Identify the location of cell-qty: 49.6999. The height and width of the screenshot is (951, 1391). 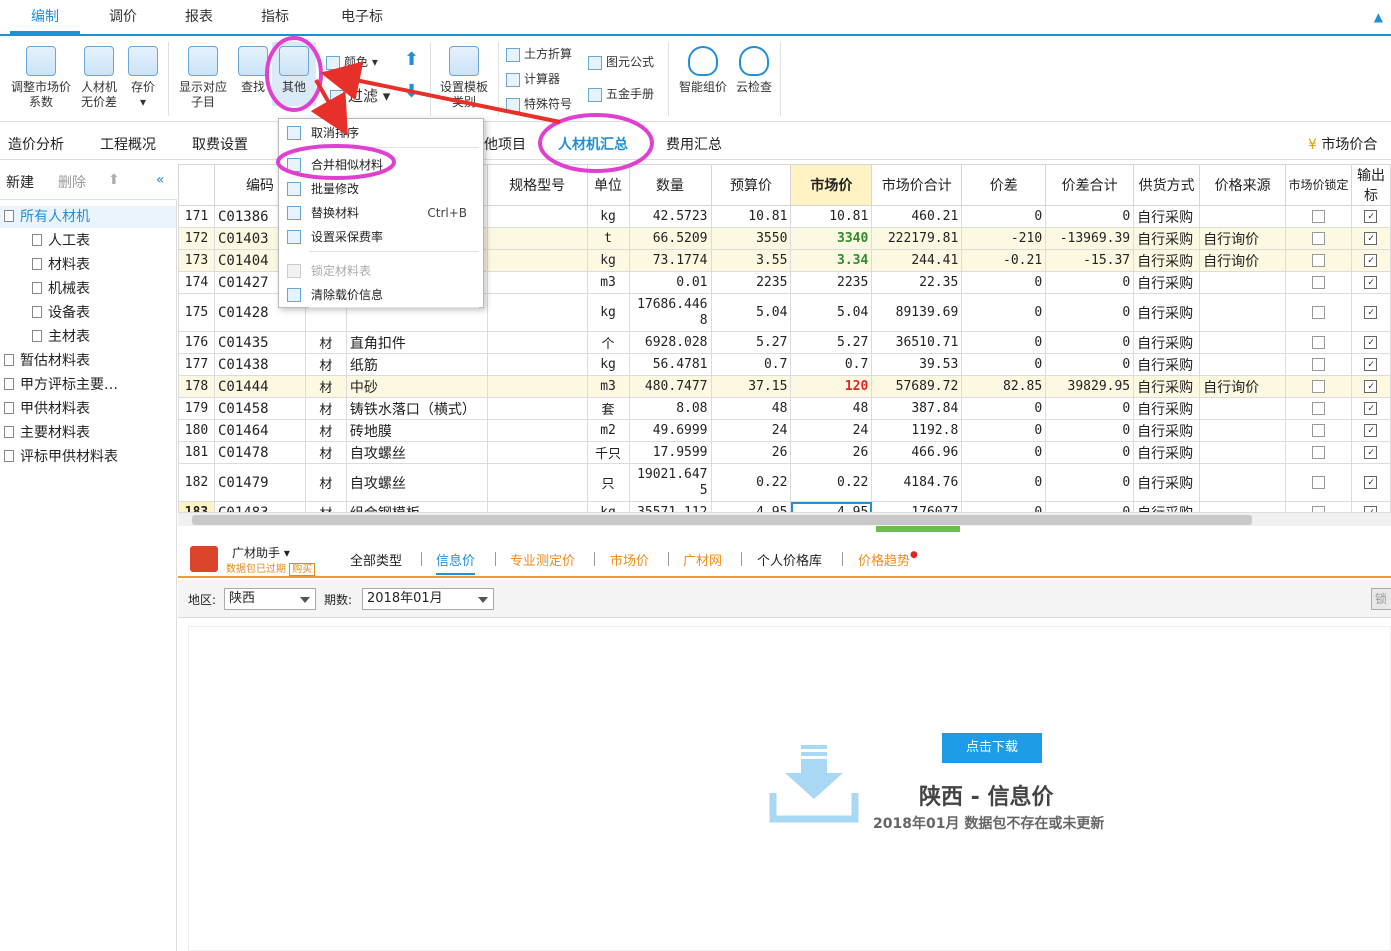
(670, 430).